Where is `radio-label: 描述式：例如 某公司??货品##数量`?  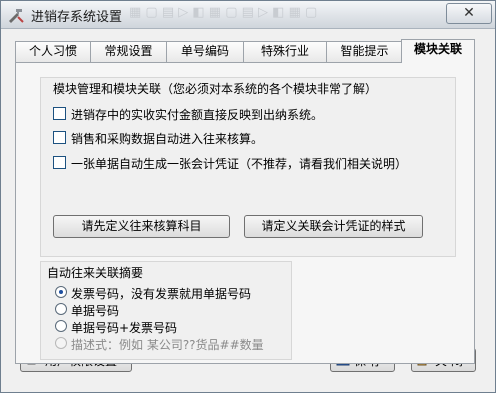 radio-label: 描述式：例如 某公司??货品##数量 is located at coordinates (167, 345).